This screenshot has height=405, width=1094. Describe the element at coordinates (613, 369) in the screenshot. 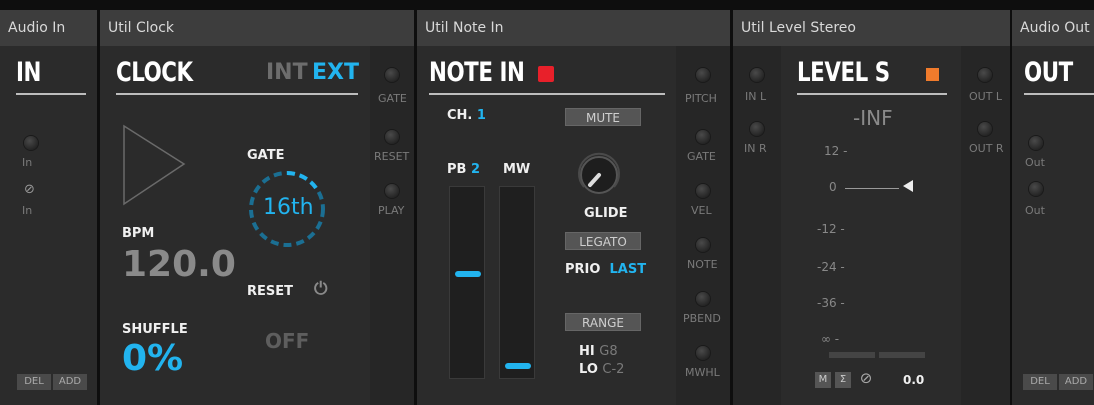

I see `lo-value: C-2` at that location.